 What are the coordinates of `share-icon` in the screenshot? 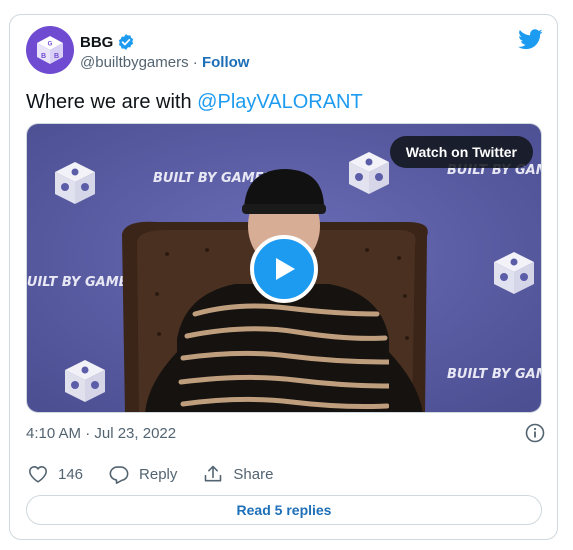 It's located at (213, 473).